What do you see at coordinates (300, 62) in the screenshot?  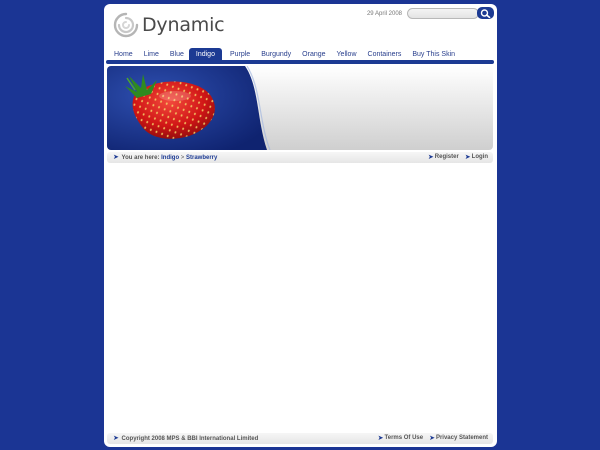 I see `nav-underline-bar` at bounding box center [300, 62].